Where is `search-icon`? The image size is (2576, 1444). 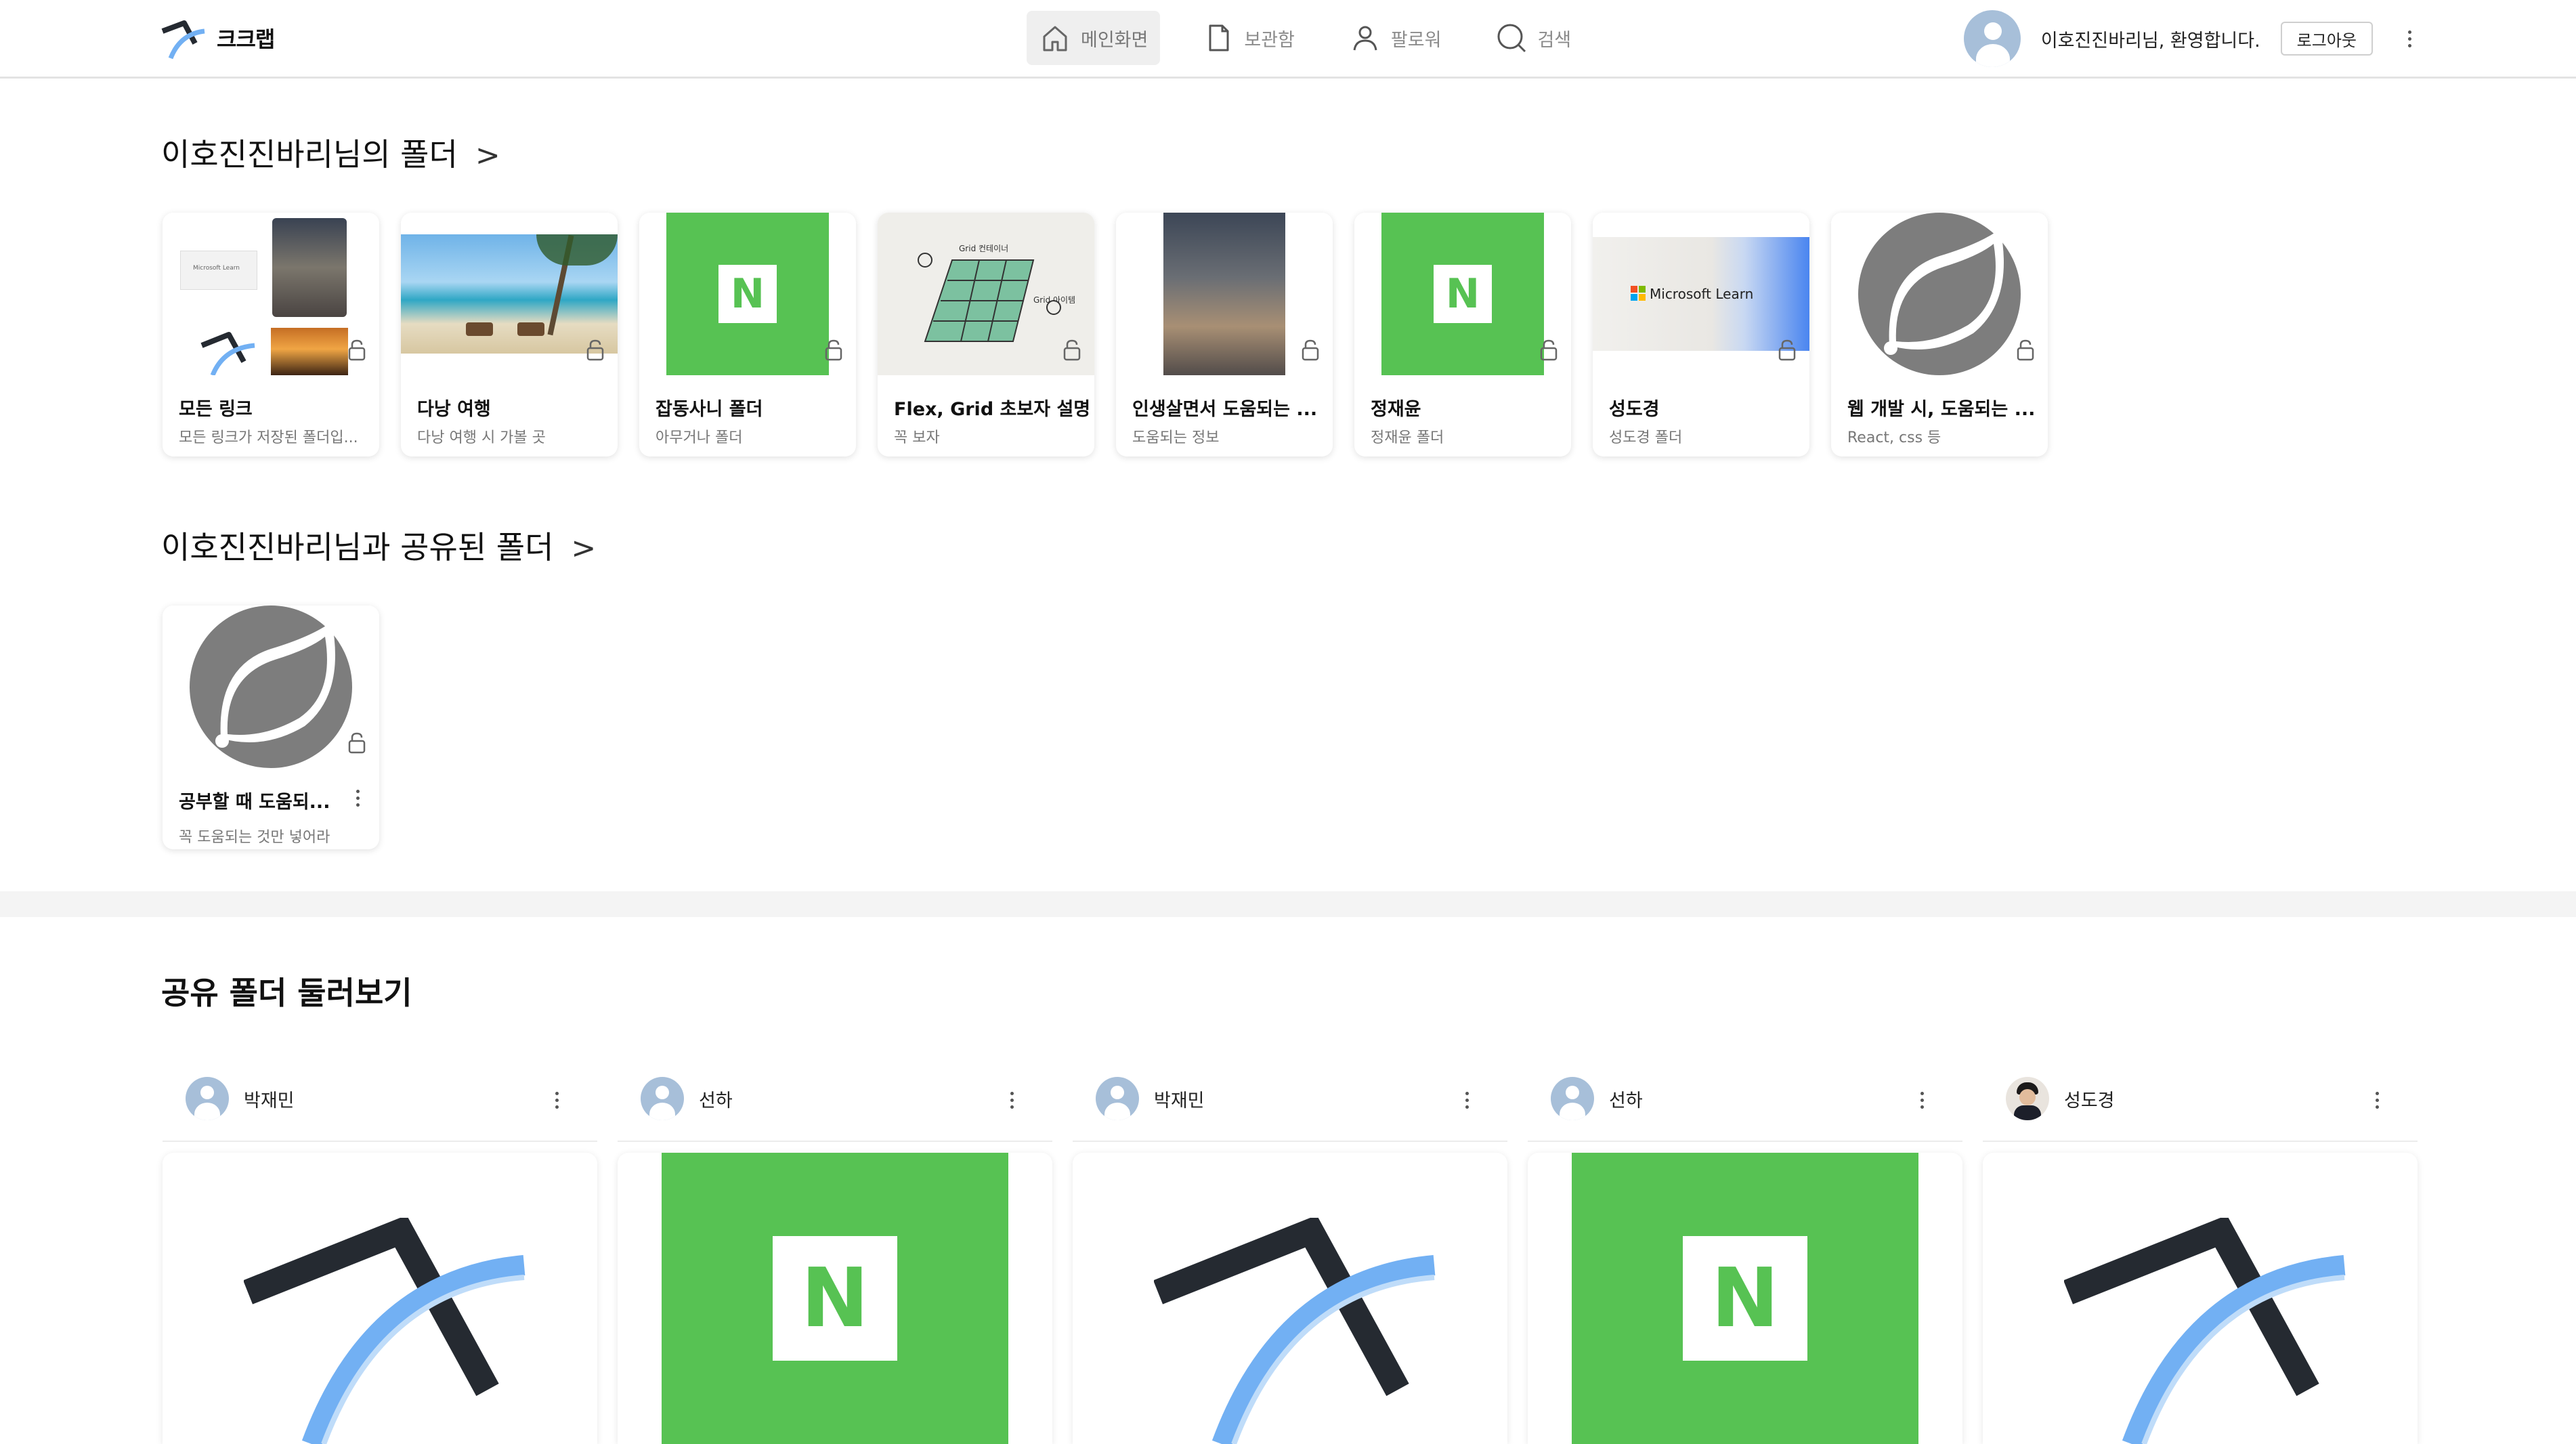 search-icon is located at coordinates (1511, 38).